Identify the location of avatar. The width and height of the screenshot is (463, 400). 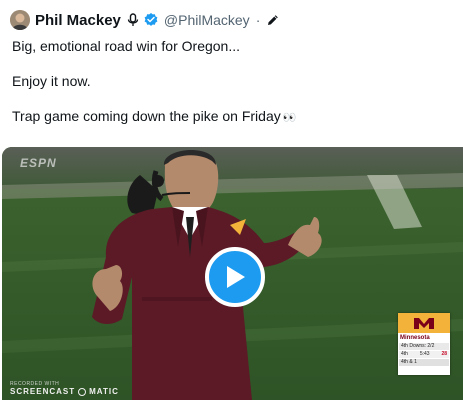
(20, 20).